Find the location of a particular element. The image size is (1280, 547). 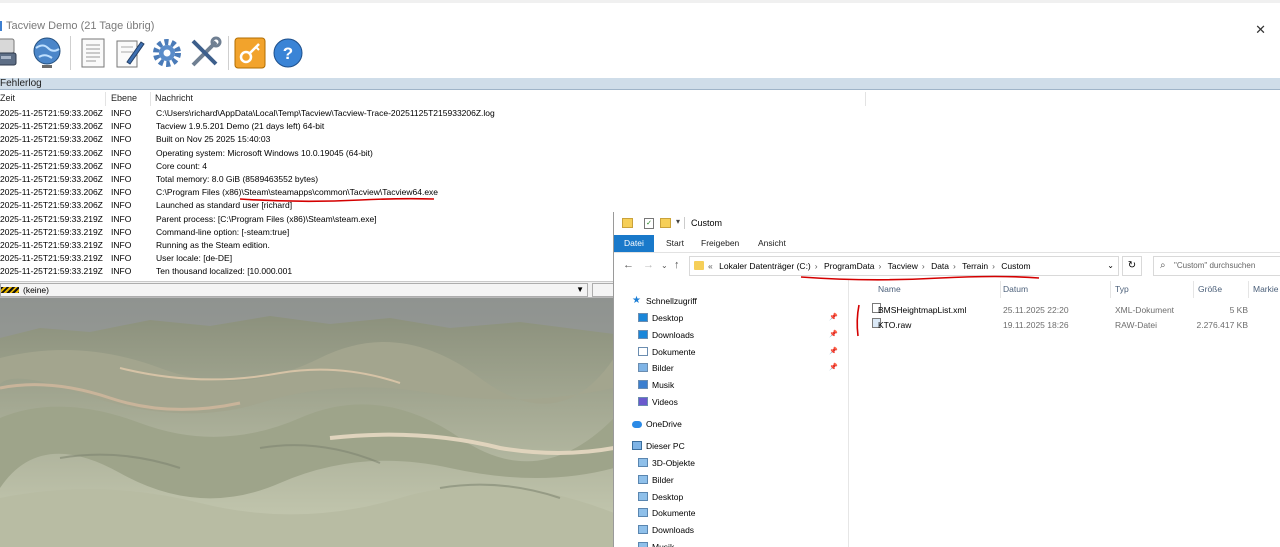

breadcrumb-data: Data is located at coordinates (940, 266).